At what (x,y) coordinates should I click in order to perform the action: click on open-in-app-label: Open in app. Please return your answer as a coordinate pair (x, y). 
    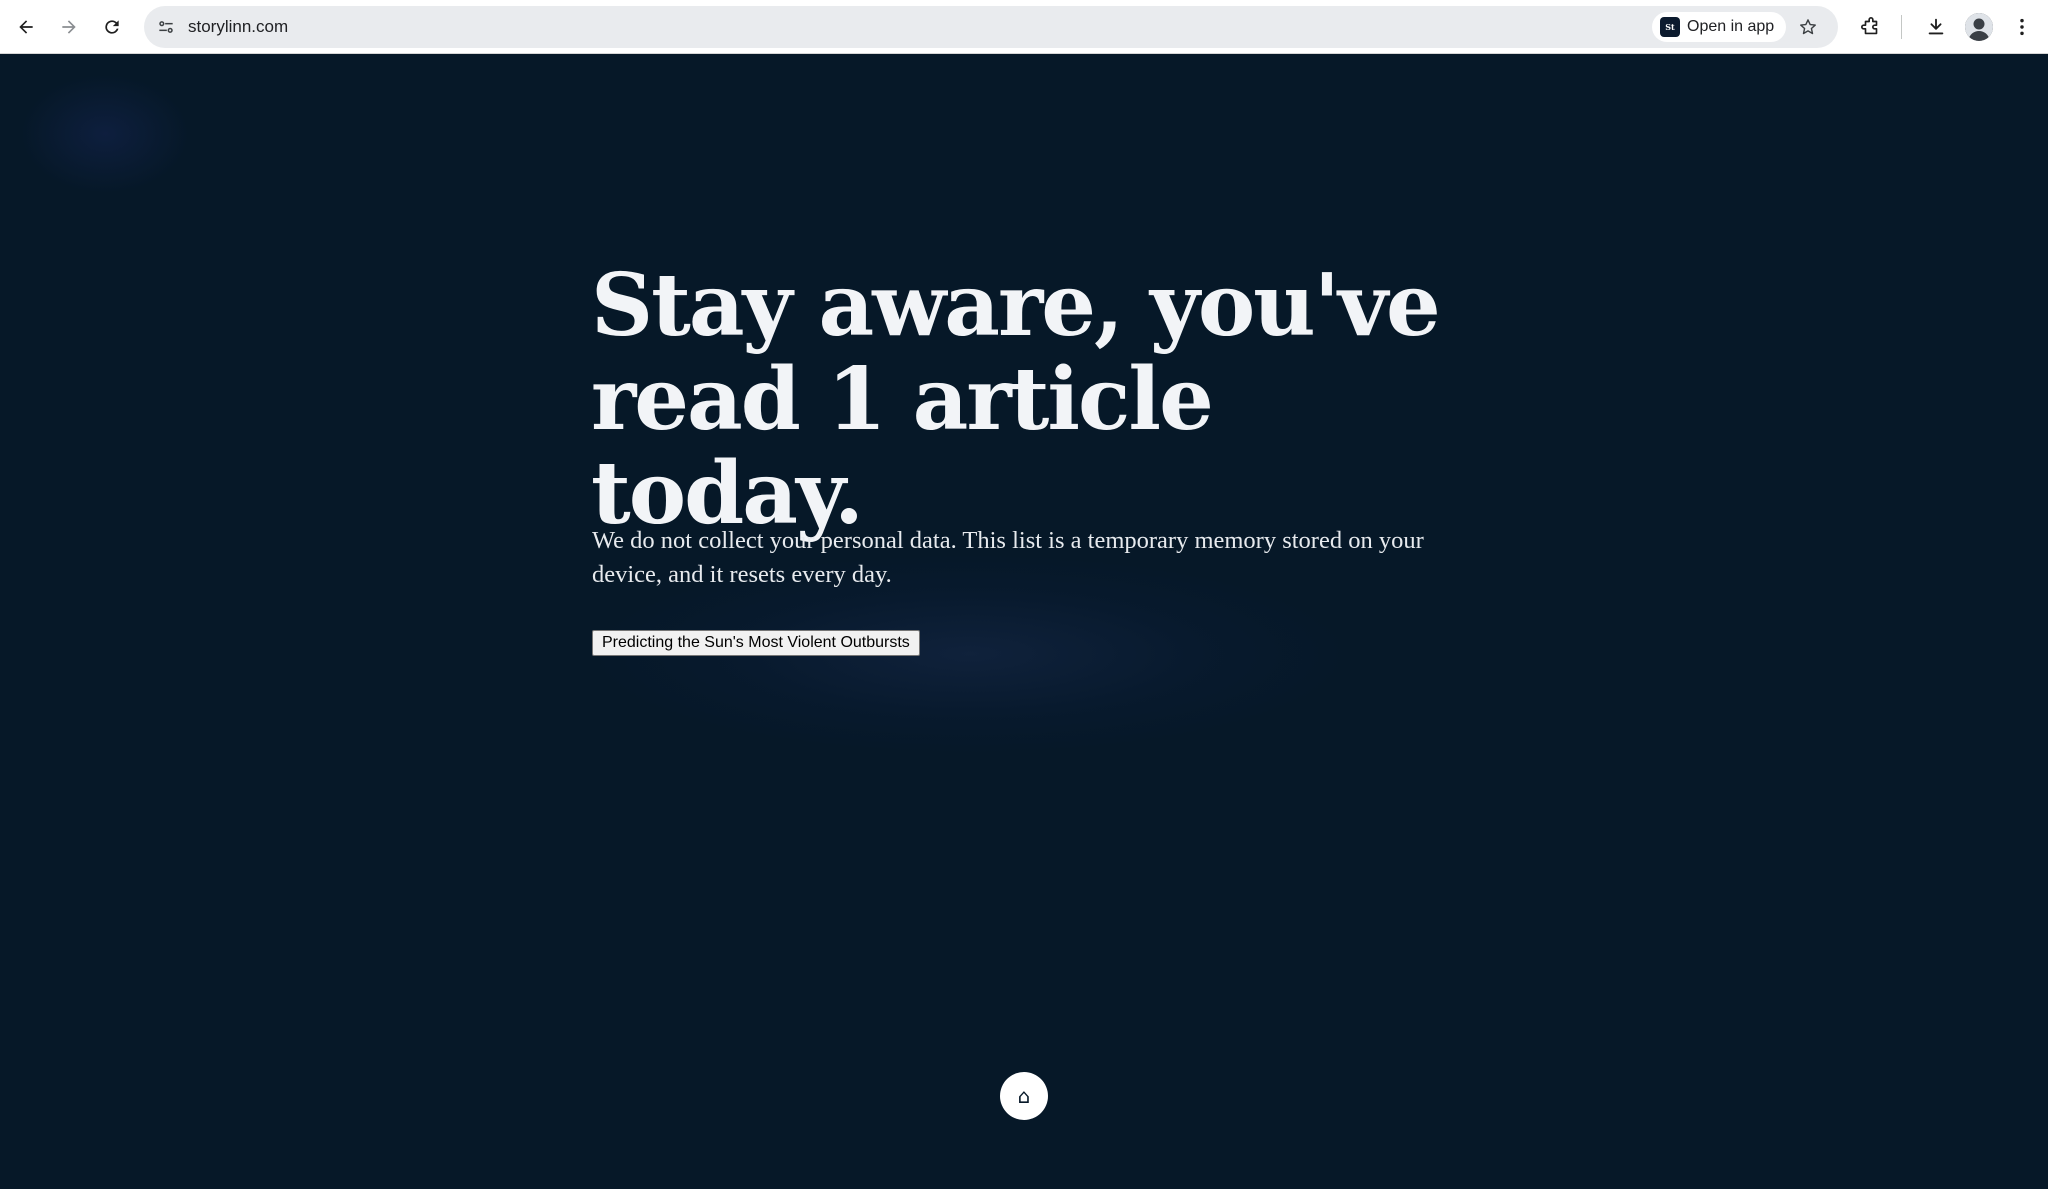
    Looking at the image, I should click on (1731, 26).